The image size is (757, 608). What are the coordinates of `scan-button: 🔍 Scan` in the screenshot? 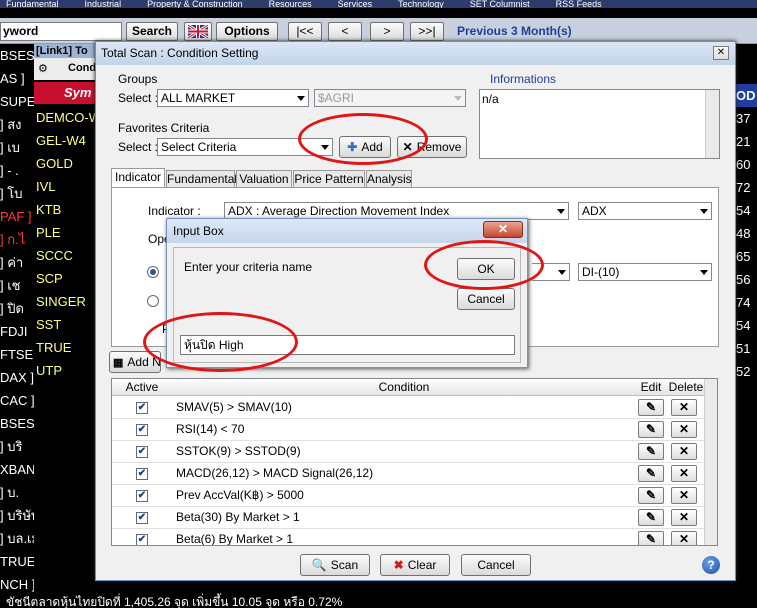 It's located at (335, 565).